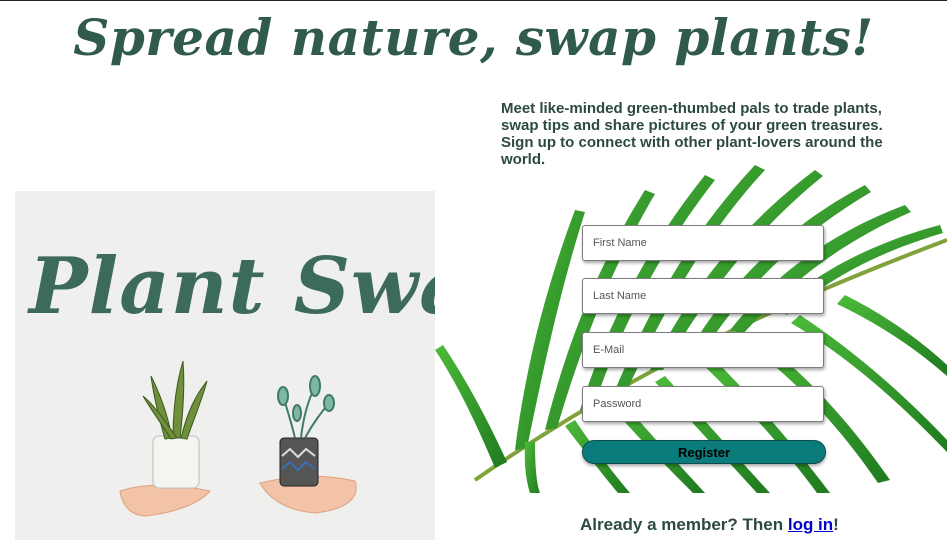 The width and height of the screenshot is (947, 540). What do you see at coordinates (703, 350) in the screenshot?
I see `email-input` at bounding box center [703, 350].